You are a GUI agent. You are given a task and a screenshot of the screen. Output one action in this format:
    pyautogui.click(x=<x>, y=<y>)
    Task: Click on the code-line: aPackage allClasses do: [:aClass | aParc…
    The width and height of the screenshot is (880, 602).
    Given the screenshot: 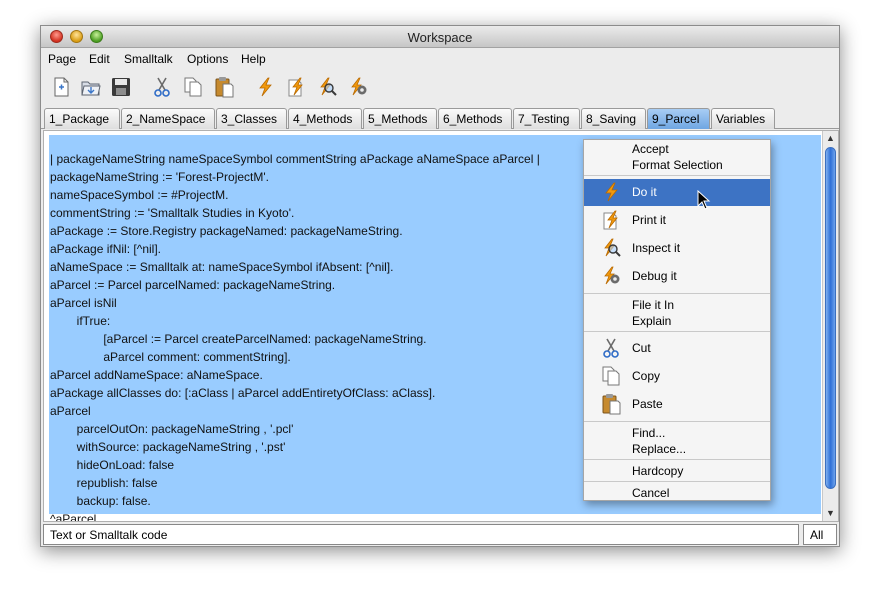 What is the action you would take?
    pyautogui.click(x=243, y=393)
    